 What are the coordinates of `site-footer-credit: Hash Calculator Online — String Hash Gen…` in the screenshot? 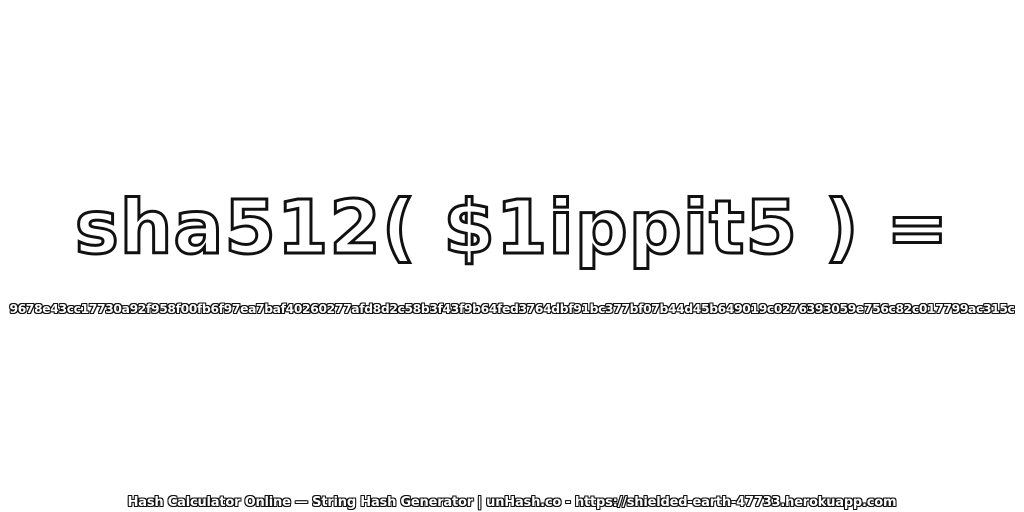 It's located at (512, 502).